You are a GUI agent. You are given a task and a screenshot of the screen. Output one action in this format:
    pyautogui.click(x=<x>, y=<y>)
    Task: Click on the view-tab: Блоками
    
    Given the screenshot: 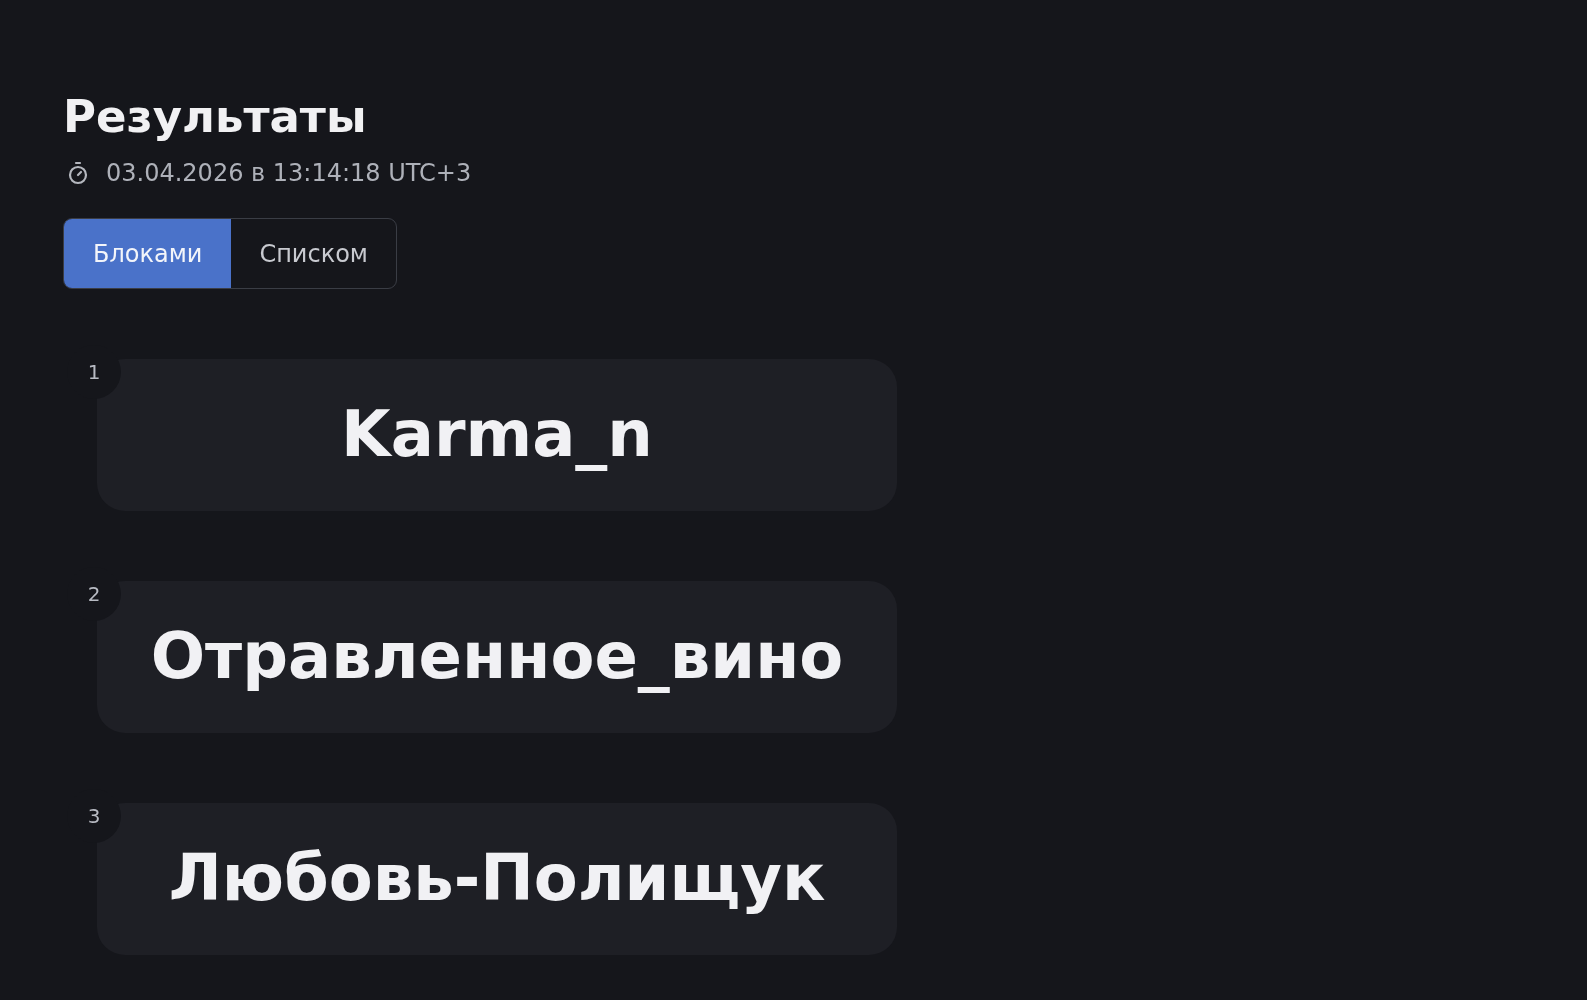 What is the action you would take?
    pyautogui.click(x=148, y=253)
    